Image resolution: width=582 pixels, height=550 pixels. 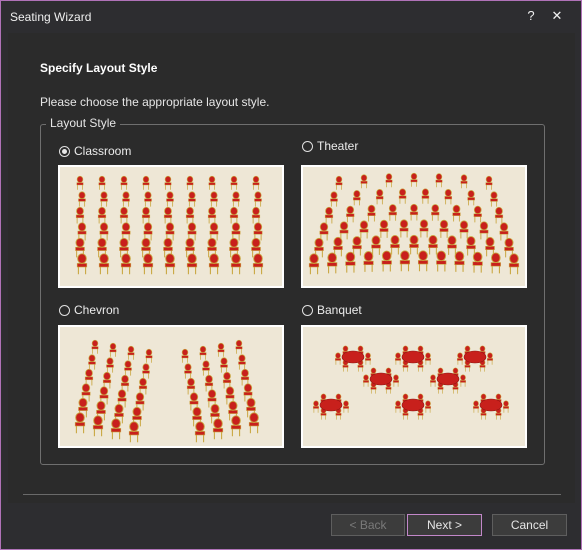 I want to click on theater-thumbnail, so click(x=414, y=226).